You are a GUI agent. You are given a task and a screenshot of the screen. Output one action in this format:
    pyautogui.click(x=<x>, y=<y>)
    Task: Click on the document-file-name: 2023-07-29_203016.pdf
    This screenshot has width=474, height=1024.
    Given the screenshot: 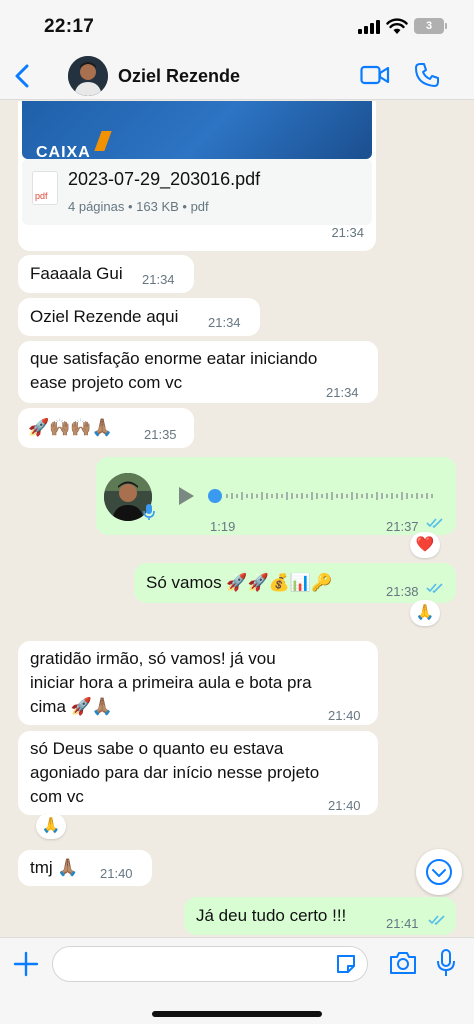 What is the action you would take?
    pyautogui.click(x=164, y=179)
    